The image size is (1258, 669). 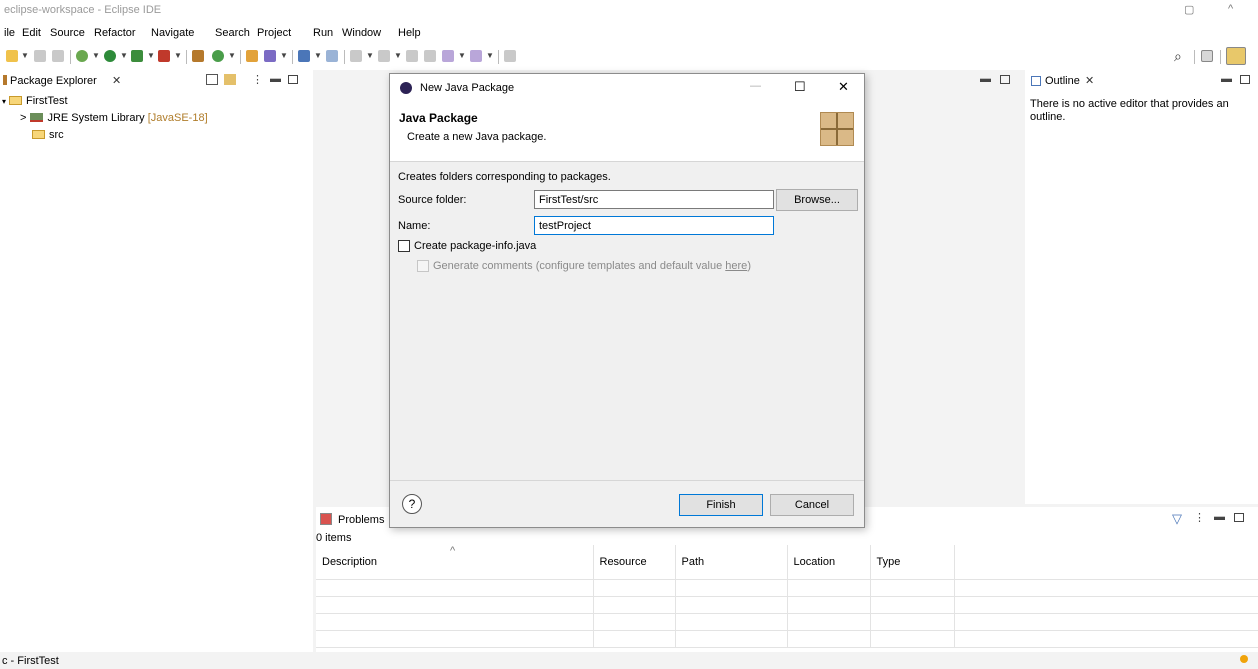 What do you see at coordinates (67, 33) in the screenshot?
I see `menu-source: Source` at bounding box center [67, 33].